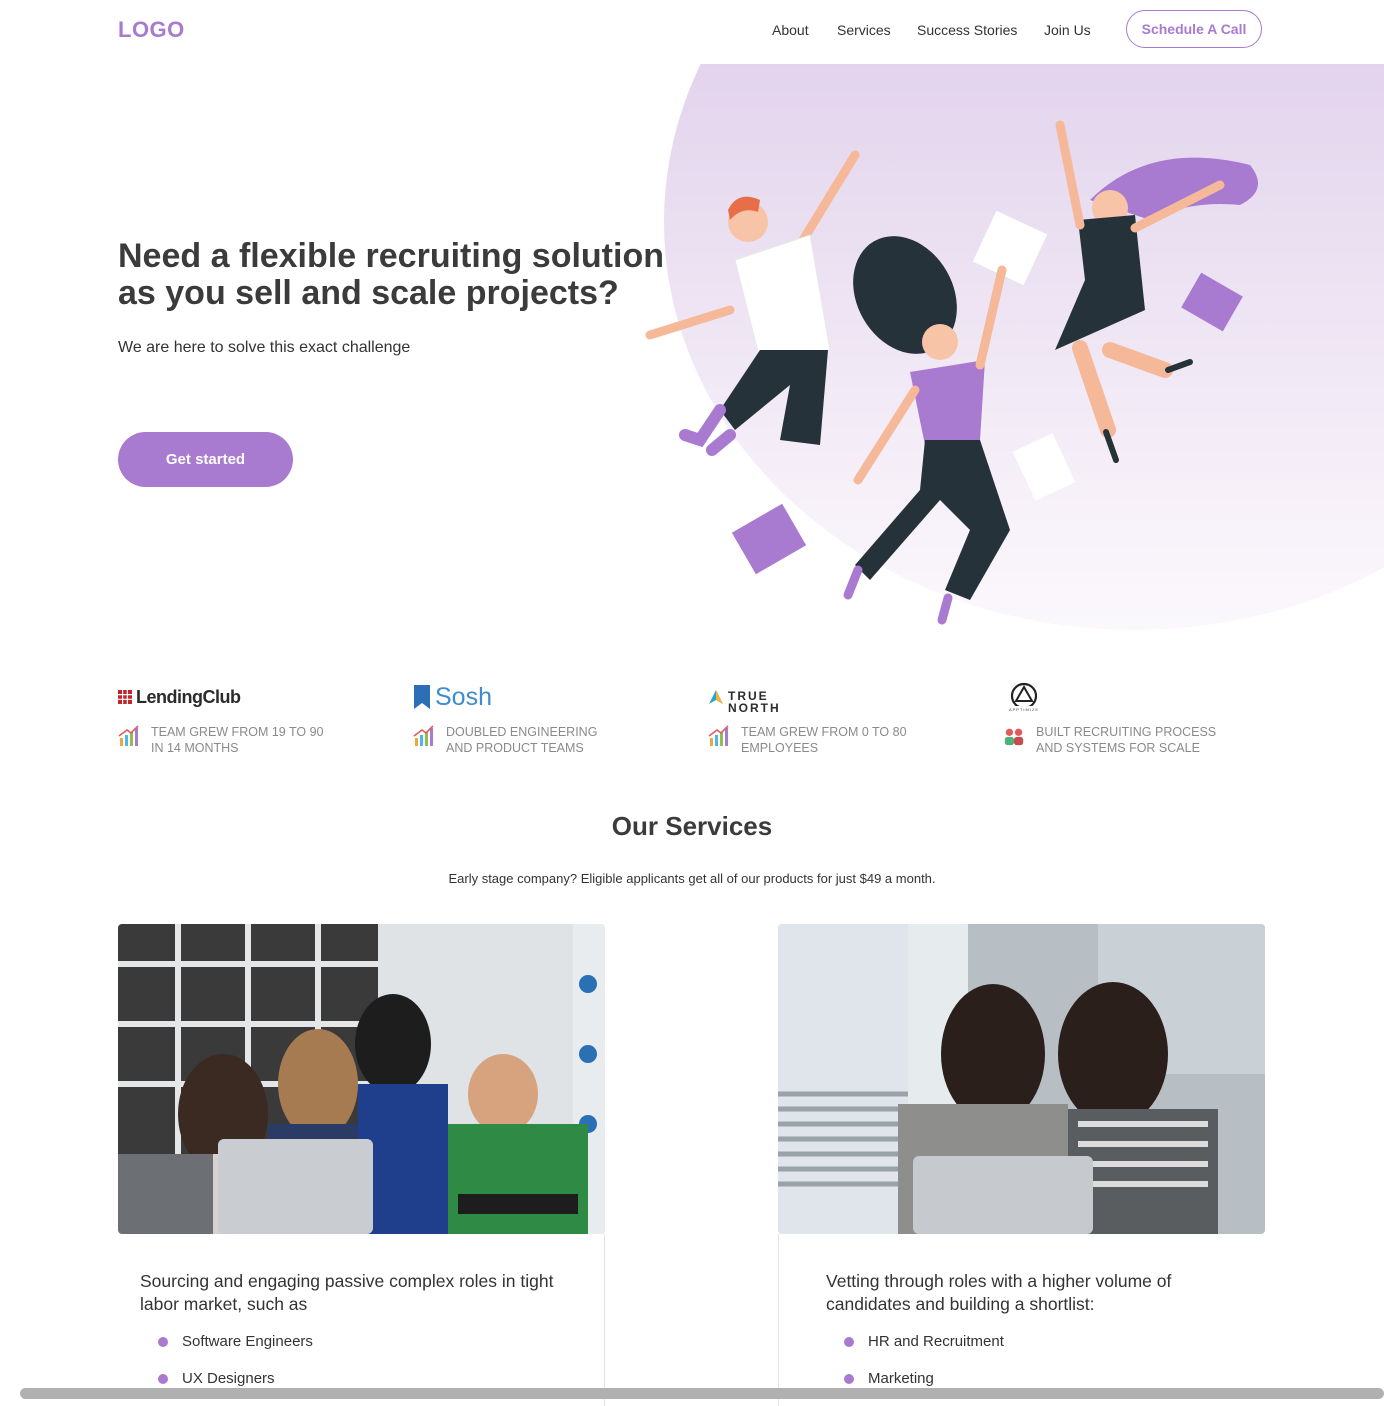 The width and height of the screenshot is (1384, 1406). I want to click on story-text-line-2: IN 14 MONTHS, so click(195, 748).